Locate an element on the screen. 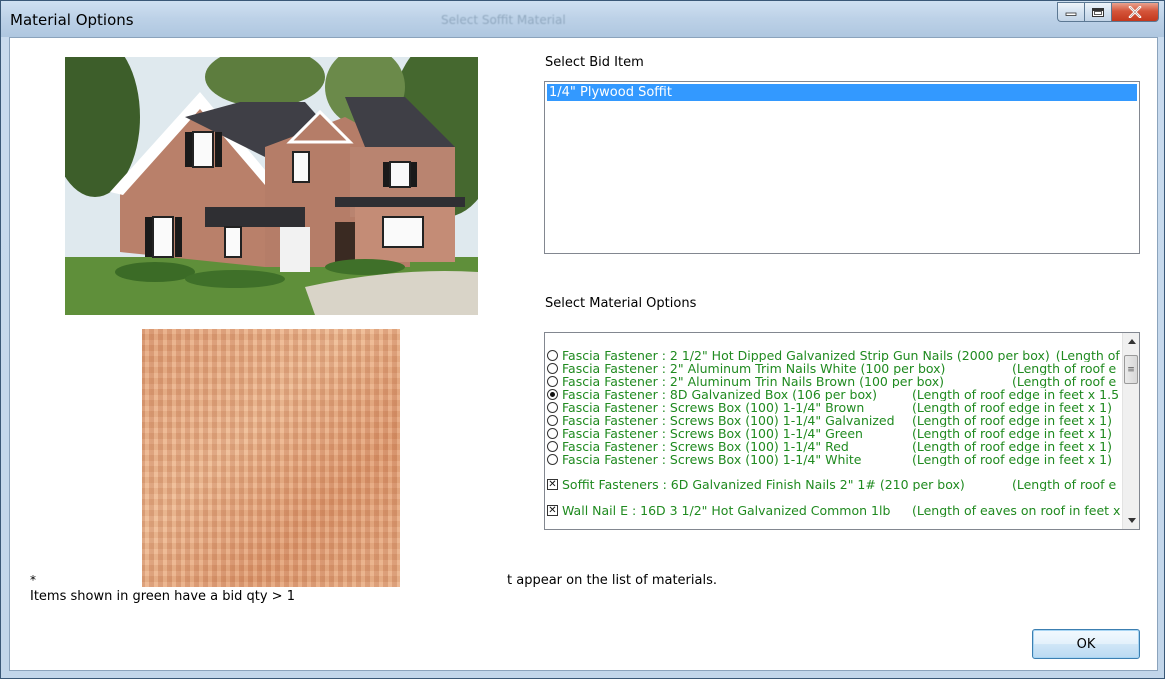 This screenshot has height=679, width=1165. window-title: Material Options is located at coordinates (72, 20).